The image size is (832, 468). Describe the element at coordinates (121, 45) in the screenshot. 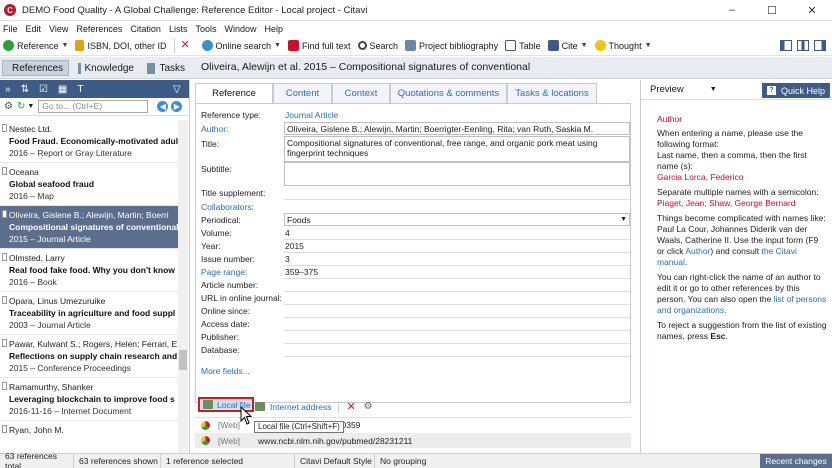

I see `isbn-doi-button: ISBN, DOI, other ID` at that location.